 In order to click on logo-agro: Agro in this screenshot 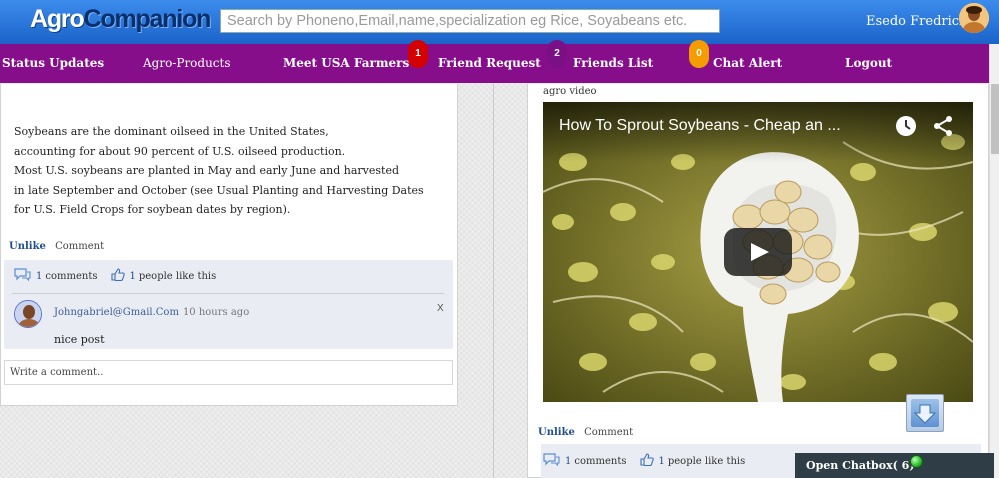, I will do `click(57, 19)`.